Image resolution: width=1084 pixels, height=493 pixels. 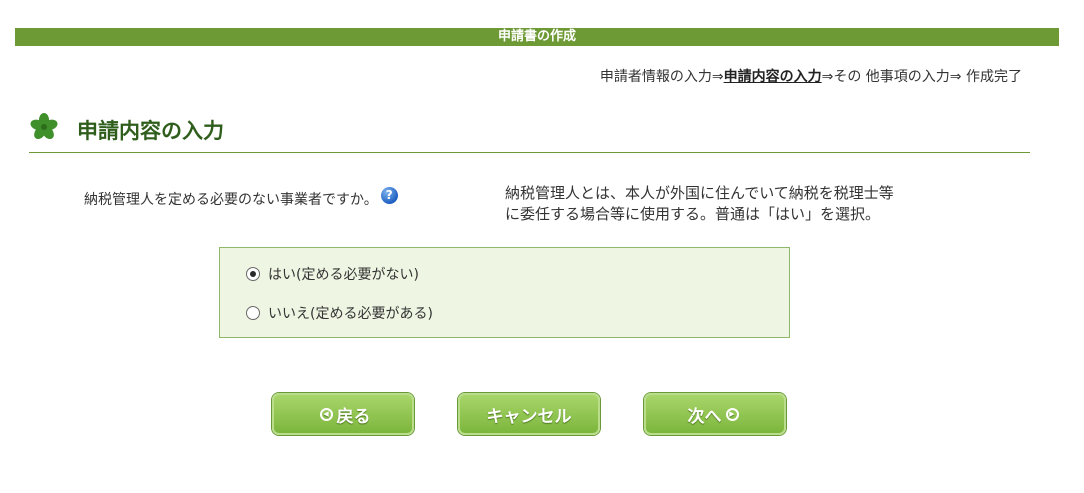 What do you see at coordinates (253, 274) in the screenshot?
I see `radio-yes` at bounding box center [253, 274].